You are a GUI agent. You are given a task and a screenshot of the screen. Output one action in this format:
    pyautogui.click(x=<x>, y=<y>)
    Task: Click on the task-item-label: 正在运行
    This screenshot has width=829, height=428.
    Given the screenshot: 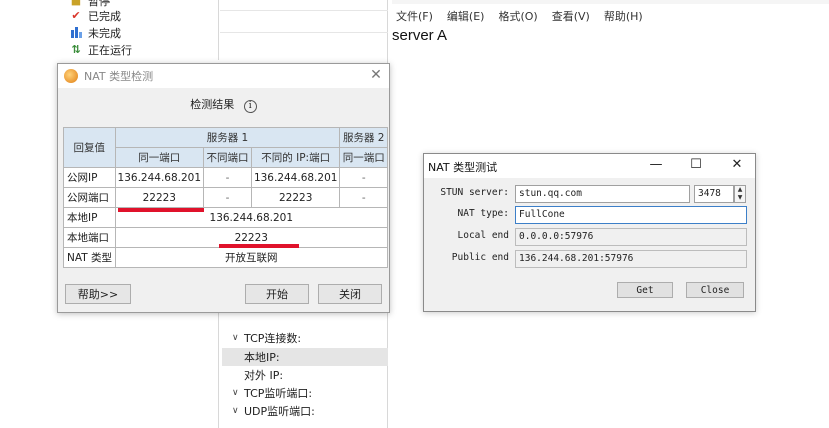 What is the action you would take?
    pyautogui.click(x=110, y=50)
    